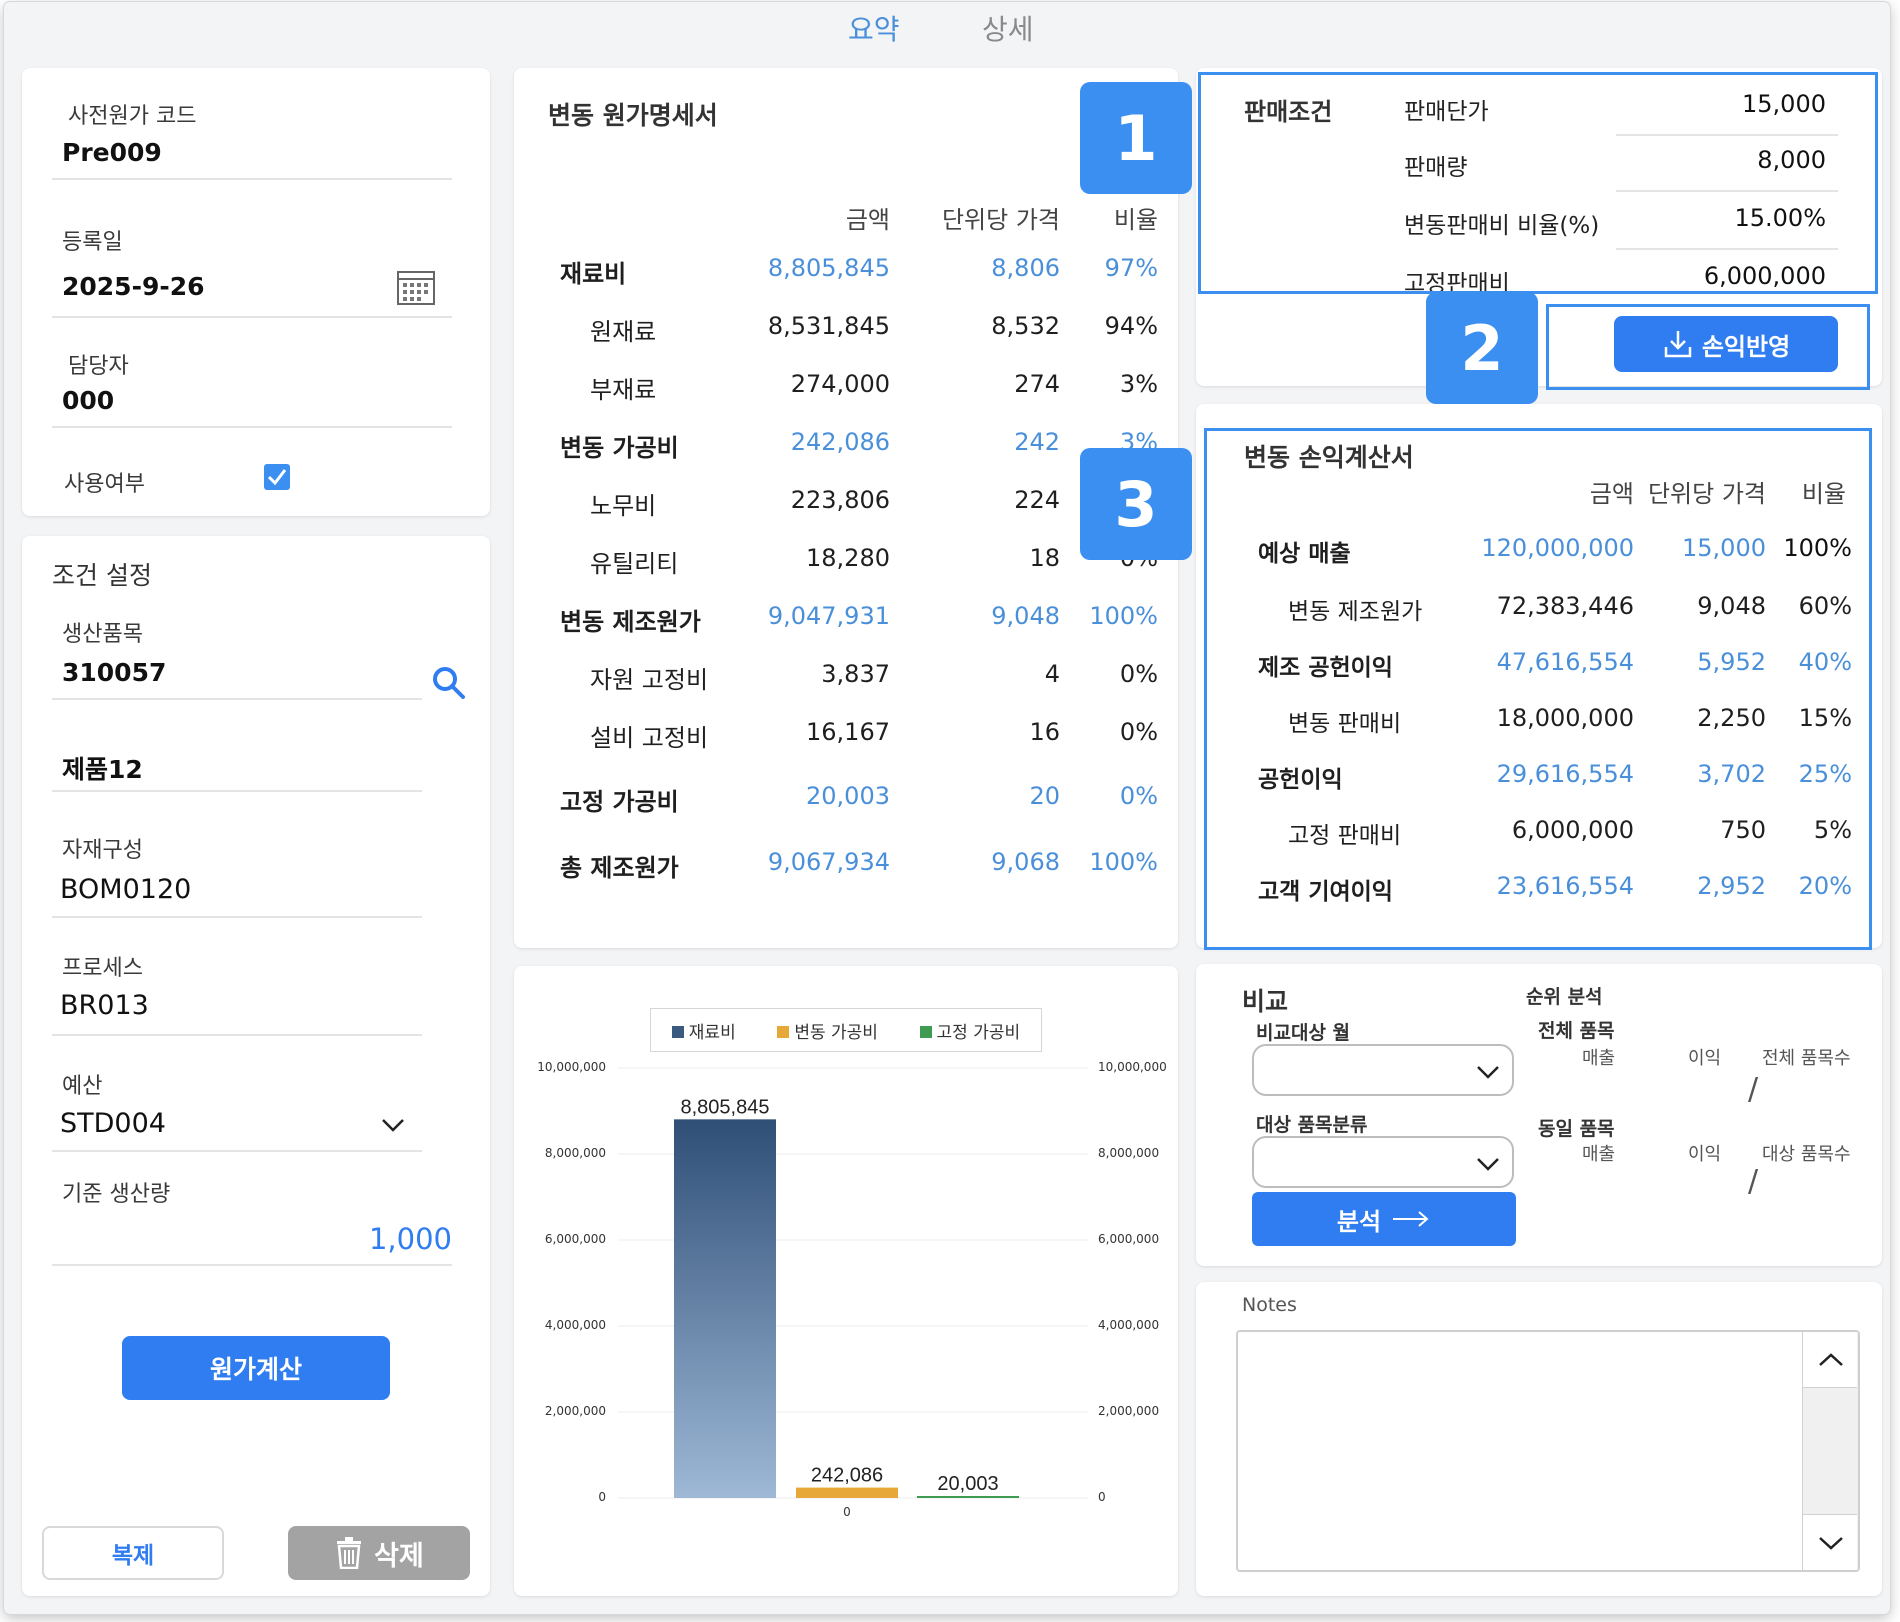  What do you see at coordinates (847, 1476) in the screenshot?
I see `chart-data-label: 242,086` at bounding box center [847, 1476].